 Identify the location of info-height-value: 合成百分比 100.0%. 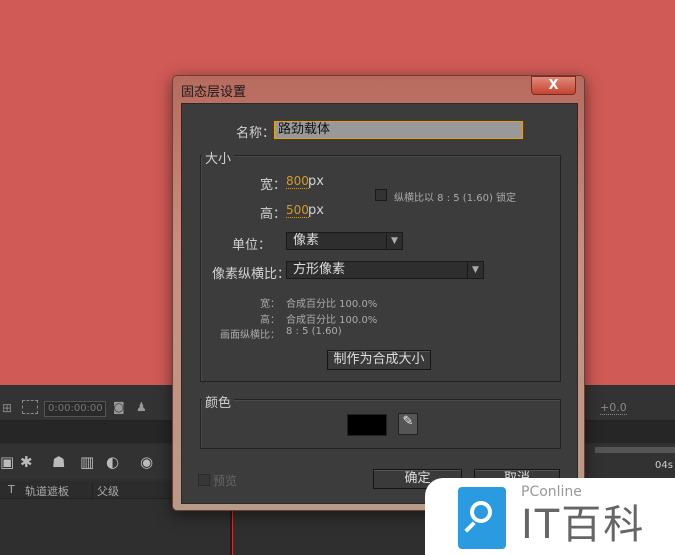
(332, 320).